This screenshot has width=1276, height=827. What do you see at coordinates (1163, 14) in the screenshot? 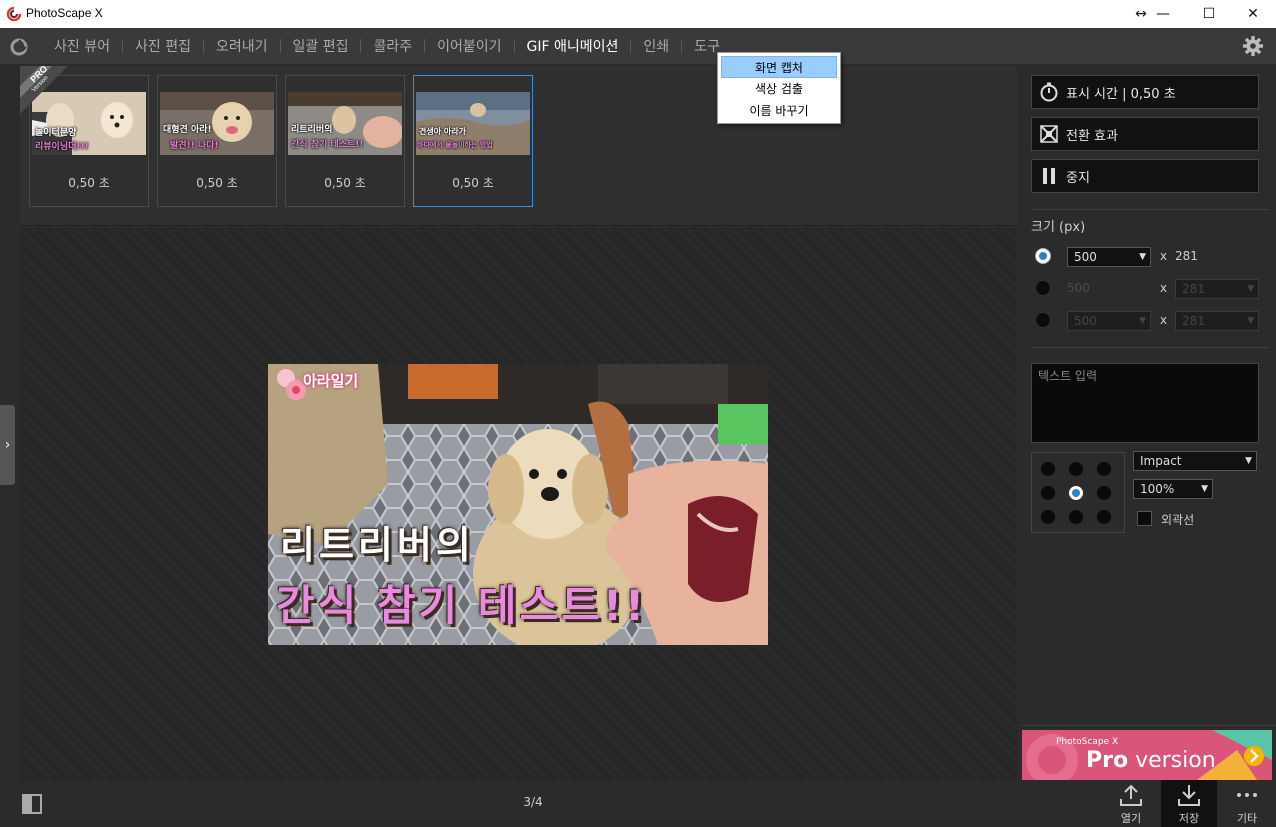
I see `minimize-button: —` at bounding box center [1163, 14].